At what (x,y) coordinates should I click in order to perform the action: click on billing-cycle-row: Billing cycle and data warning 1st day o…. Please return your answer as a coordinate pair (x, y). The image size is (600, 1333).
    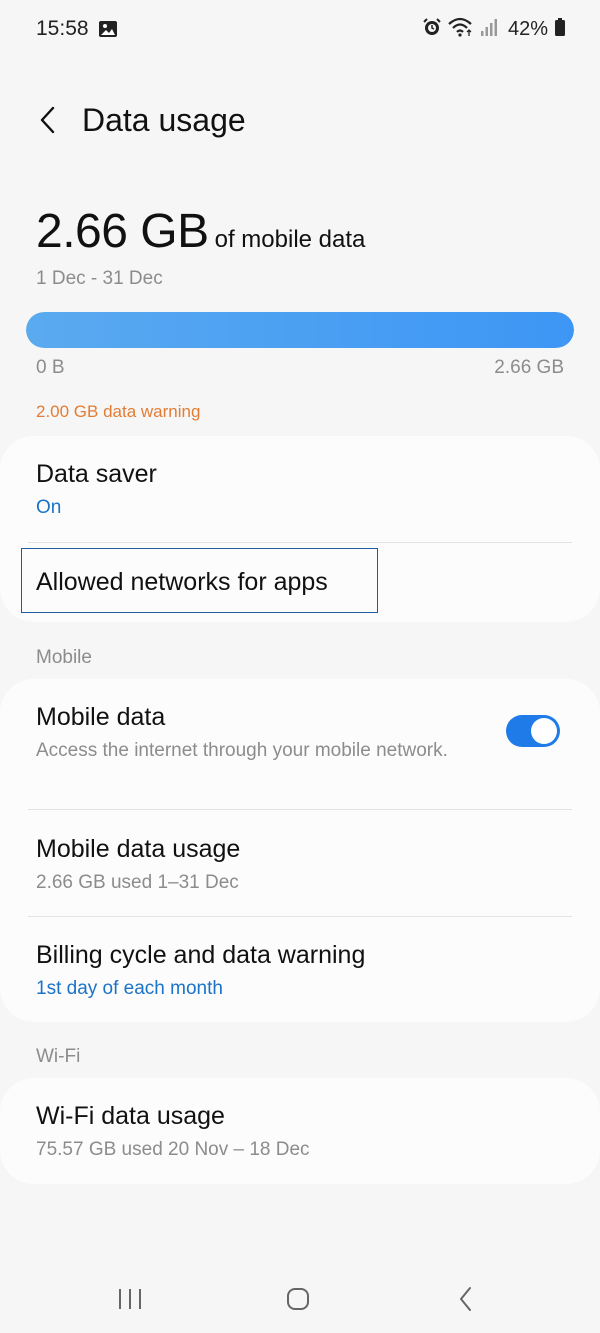
    Looking at the image, I should click on (304, 971).